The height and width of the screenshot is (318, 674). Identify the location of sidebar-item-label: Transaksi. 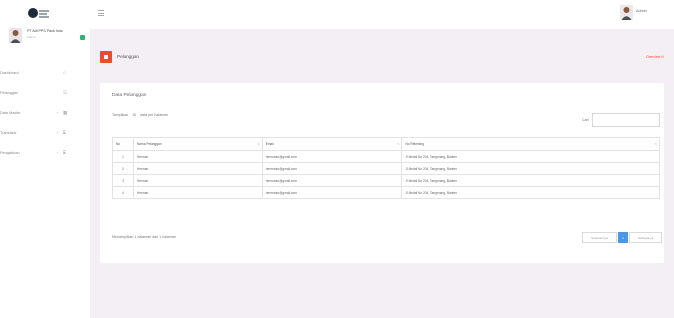
(8, 133).